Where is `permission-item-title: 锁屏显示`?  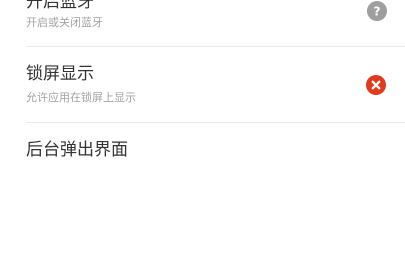 permission-item-title: 锁屏显示 is located at coordinates (60, 74).